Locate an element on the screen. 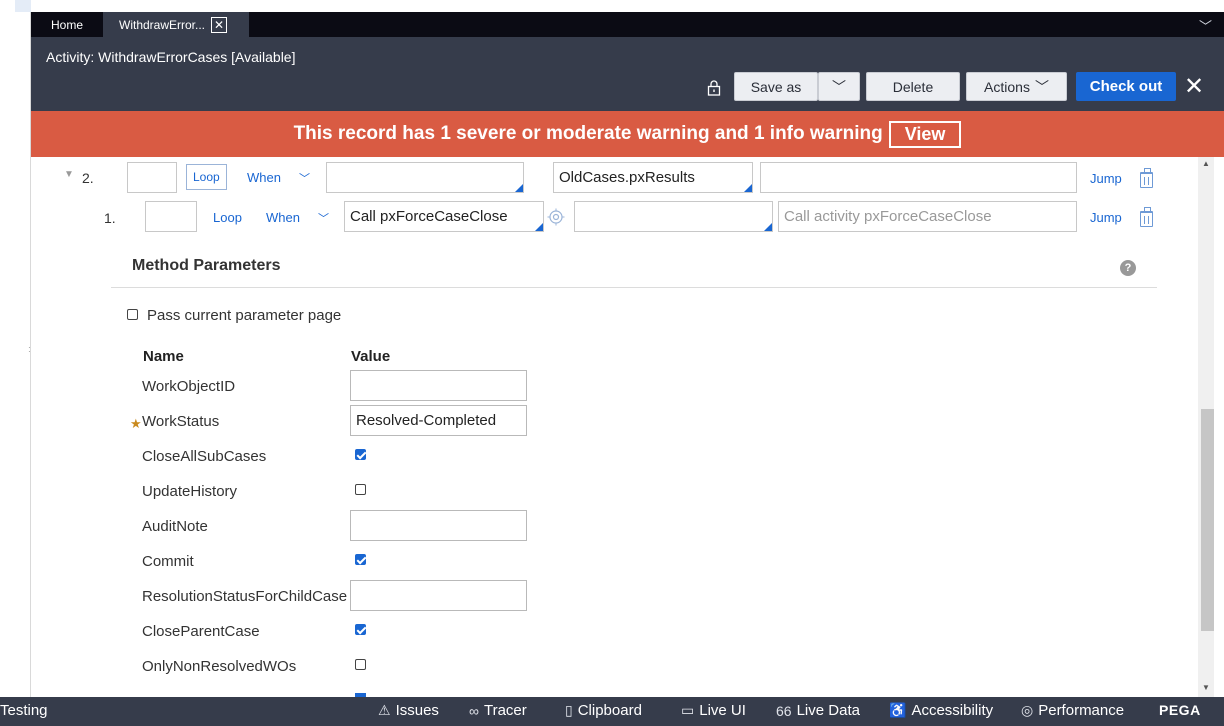 The width and height of the screenshot is (1224, 726). param-name: WorkObjectID is located at coordinates (189, 386).